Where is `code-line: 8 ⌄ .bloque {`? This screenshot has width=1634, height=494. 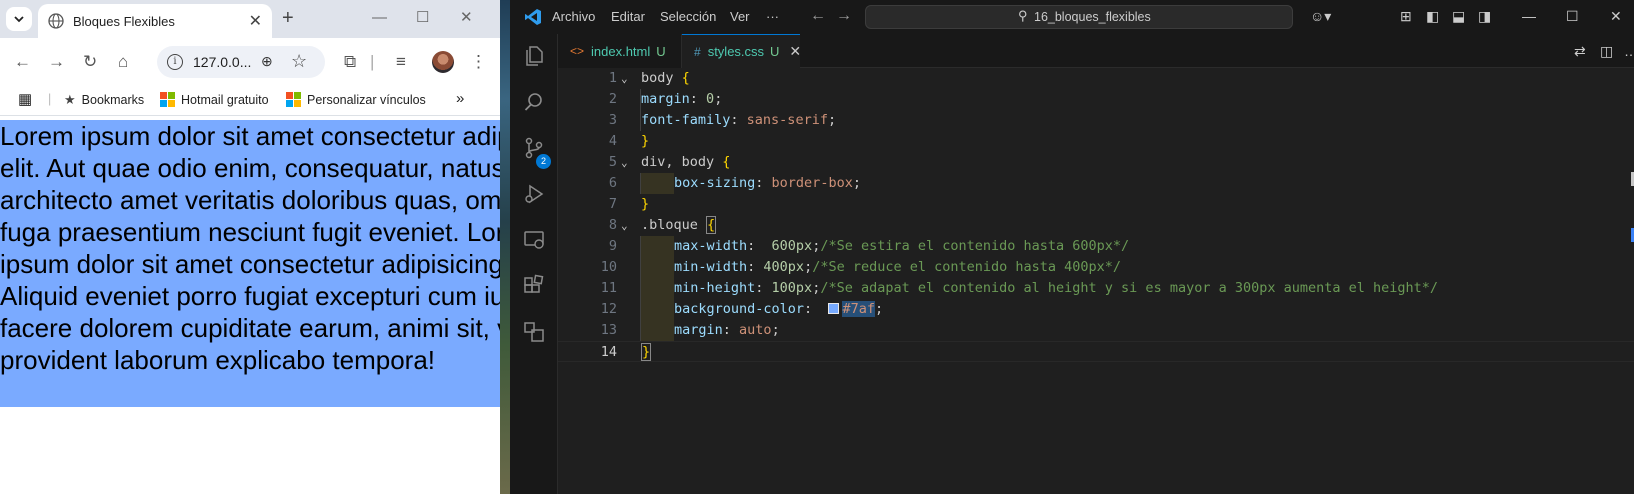
code-line: 8 ⌄ .bloque { is located at coordinates (1096, 225).